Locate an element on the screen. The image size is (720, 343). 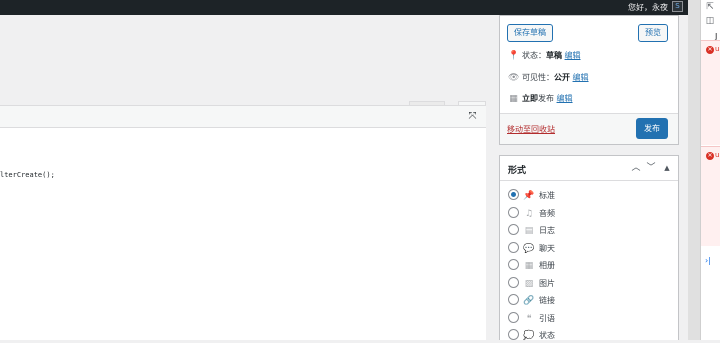
editor-toolbar: ⤧ is located at coordinates (243, 116).